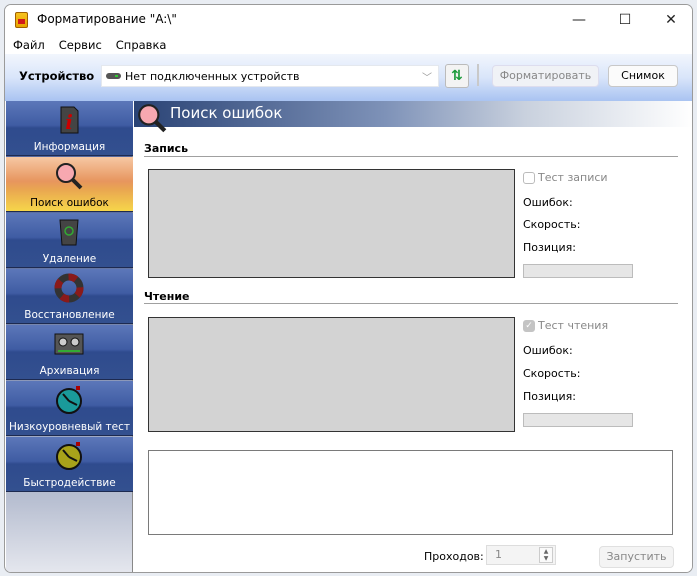 The height and width of the screenshot is (576, 697). What do you see at coordinates (331, 374) in the screenshot?
I see `read-speed-graph` at bounding box center [331, 374].